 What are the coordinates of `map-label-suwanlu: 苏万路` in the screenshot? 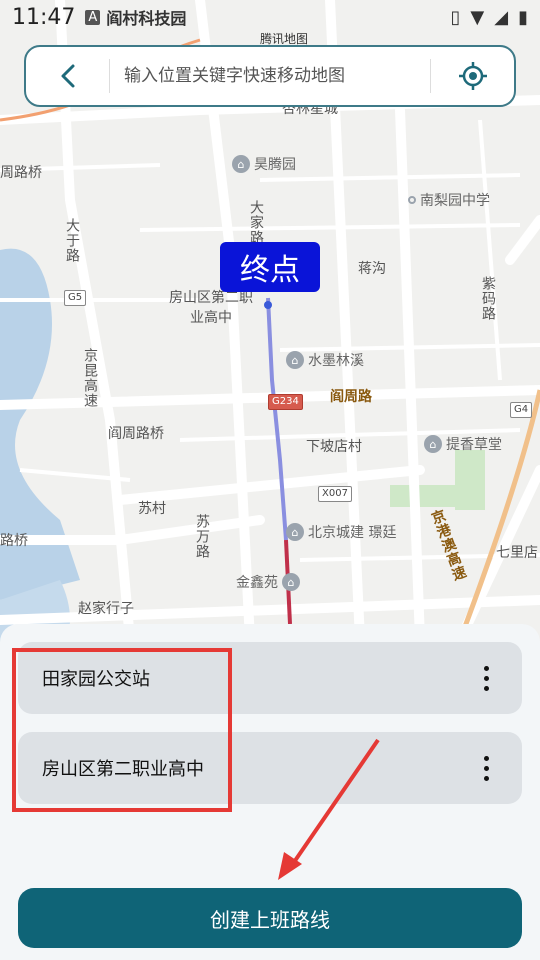 It's located at (202, 536).